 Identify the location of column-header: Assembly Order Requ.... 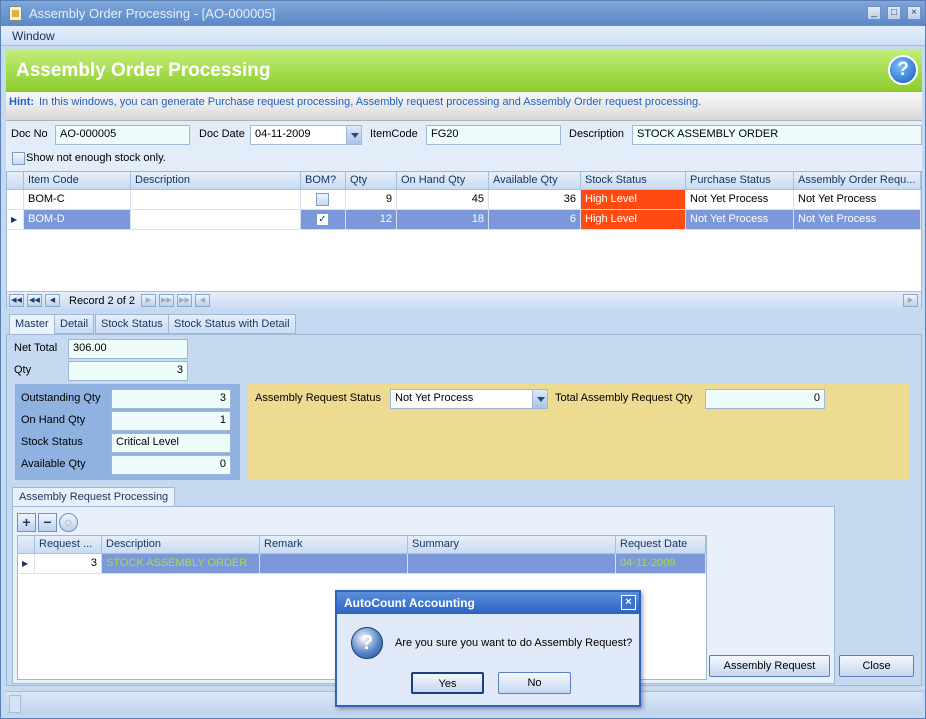
(857, 181).